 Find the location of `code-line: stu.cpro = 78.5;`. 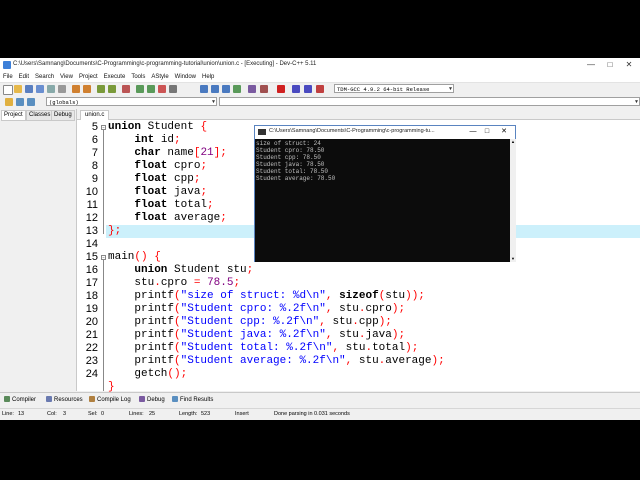

code-line: stu.cpro = 78.5; is located at coordinates (174, 283).